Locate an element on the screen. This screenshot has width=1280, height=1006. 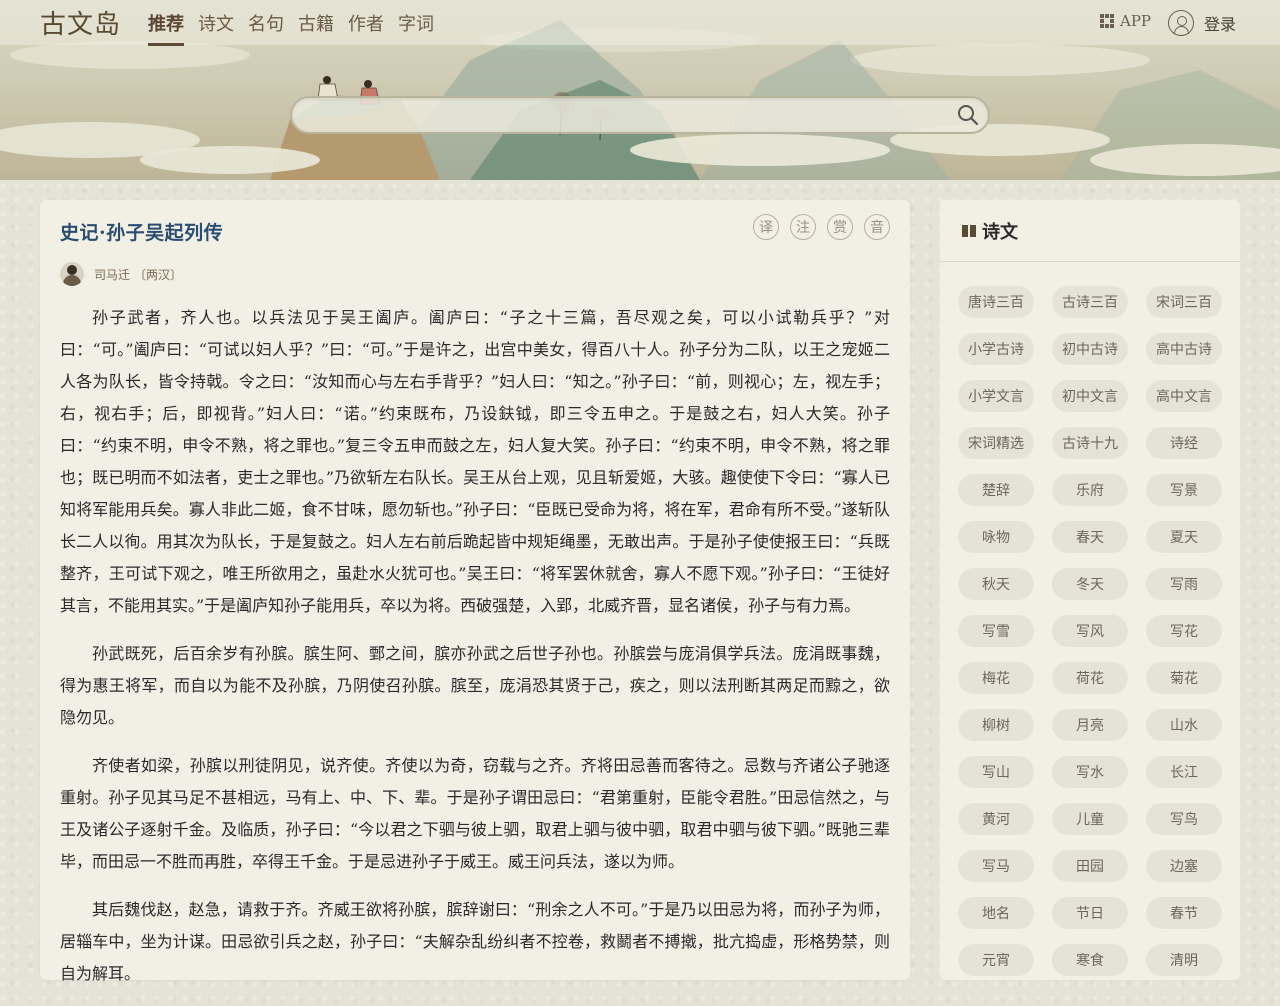
author-info: 司马迁 〔两汉〕 is located at coordinates (138, 274).